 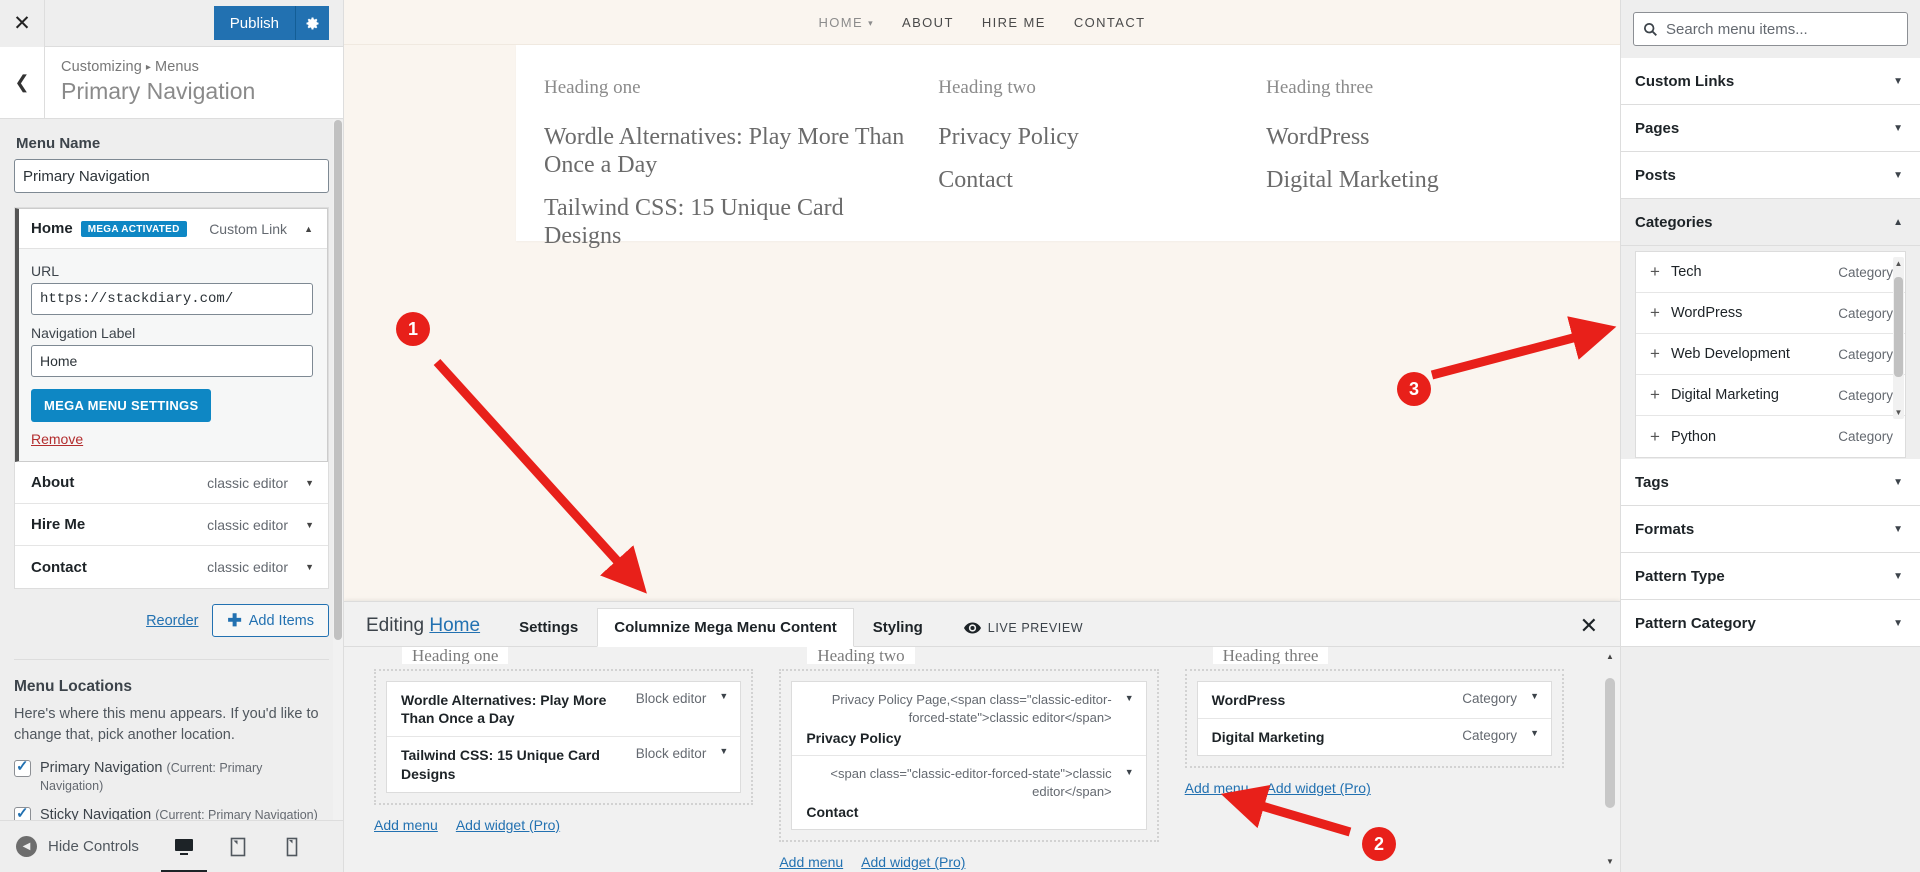 What do you see at coordinates (254, 23) in the screenshot?
I see `publish-button: Publish` at bounding box center [254, 23].